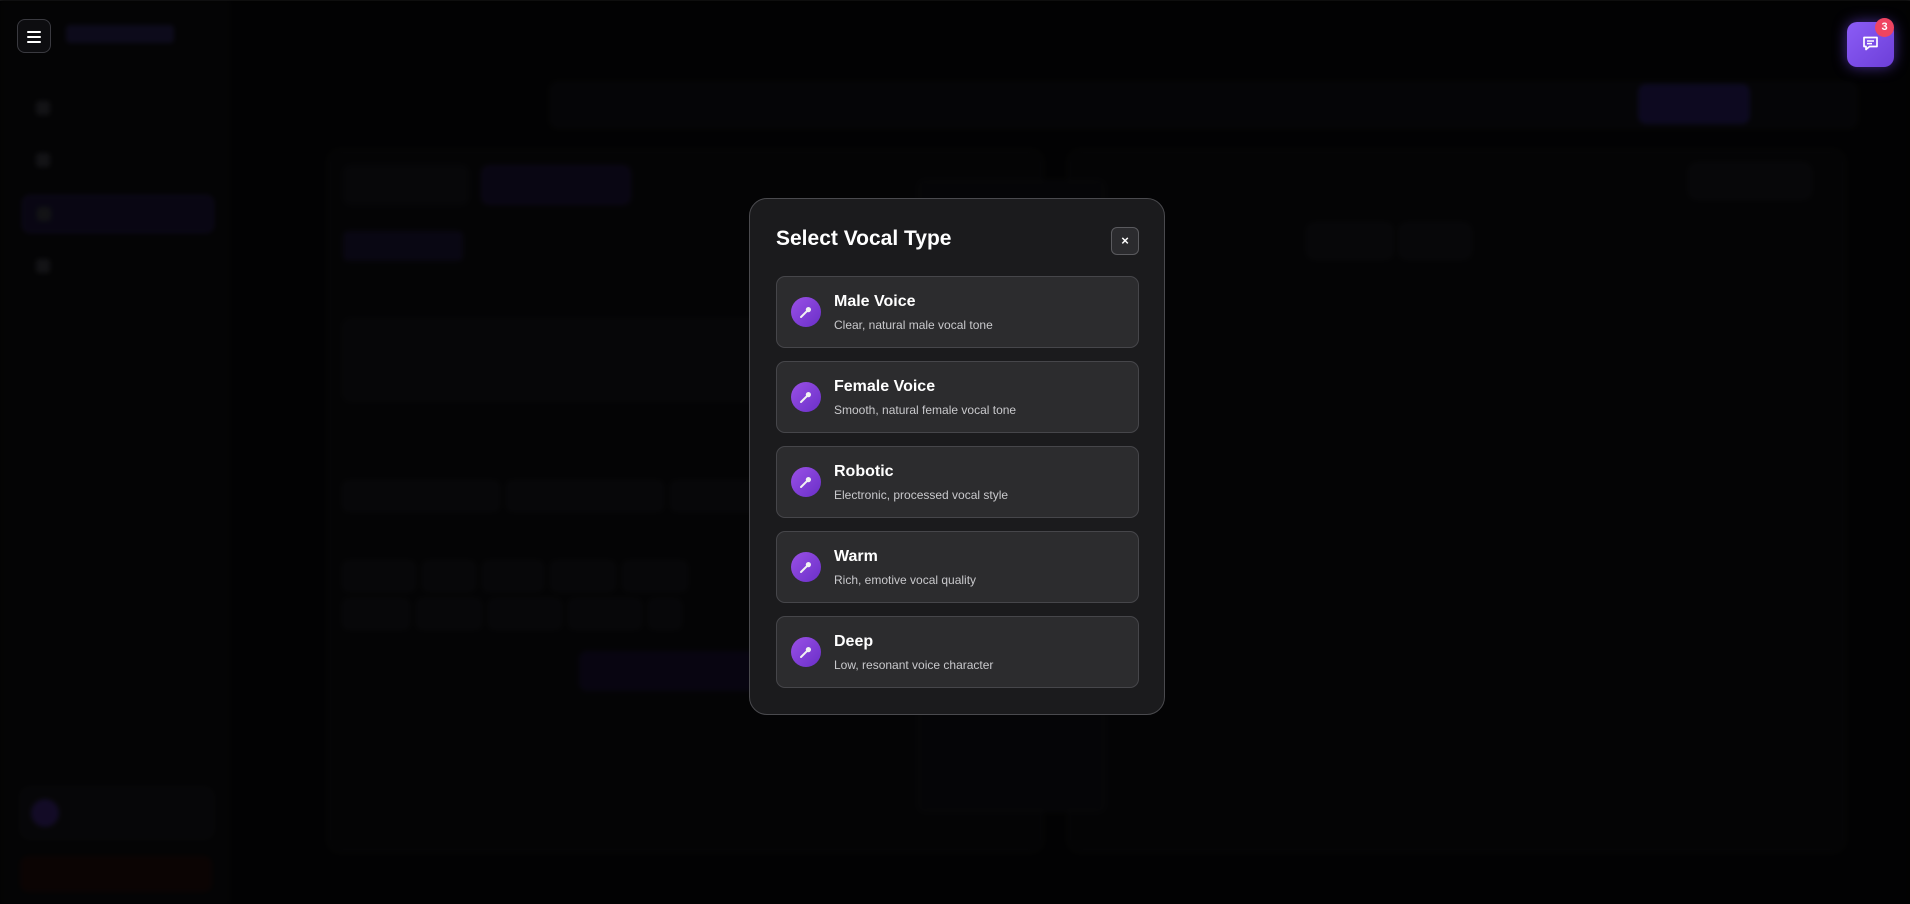  What do you see at coordinates (885, 386) in the screenshot?
I see `vocal-option-name: Female Voice` at bounding box center [885, 386].